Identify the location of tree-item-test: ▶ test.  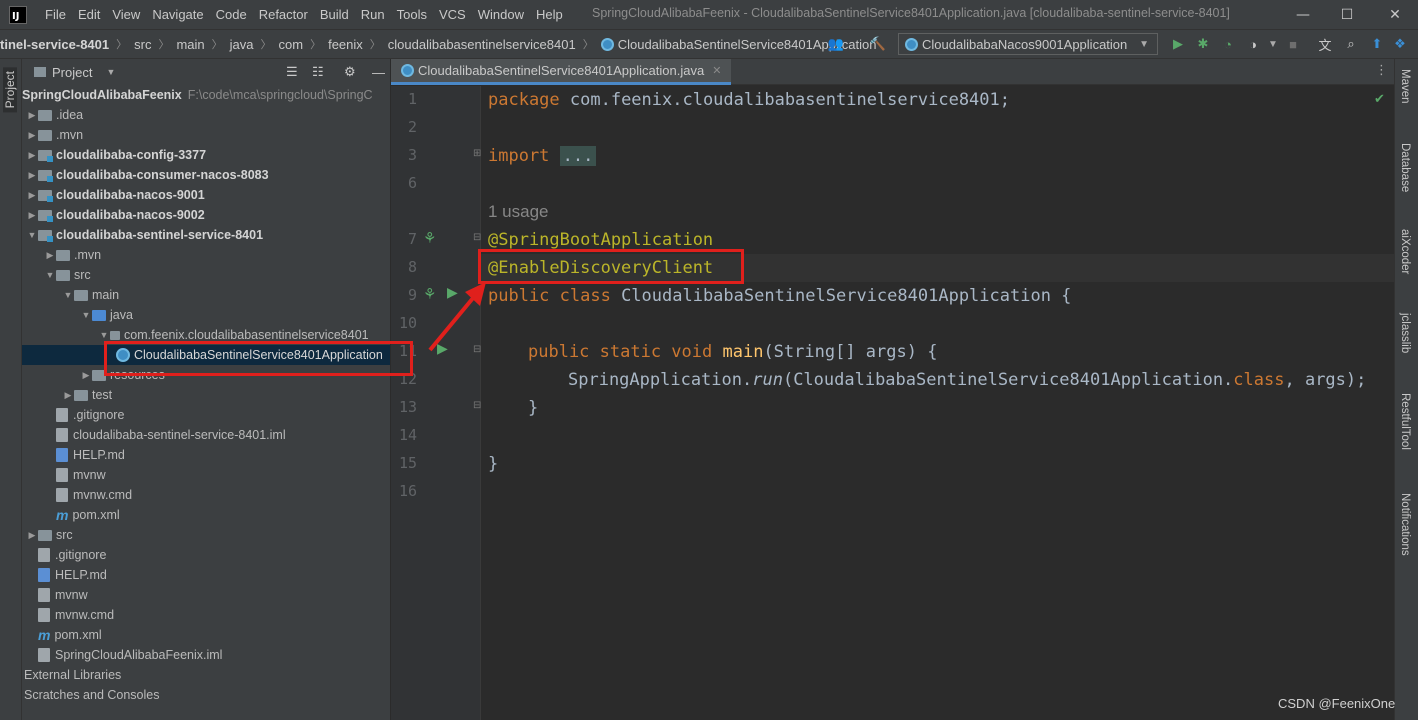
(206, 395).